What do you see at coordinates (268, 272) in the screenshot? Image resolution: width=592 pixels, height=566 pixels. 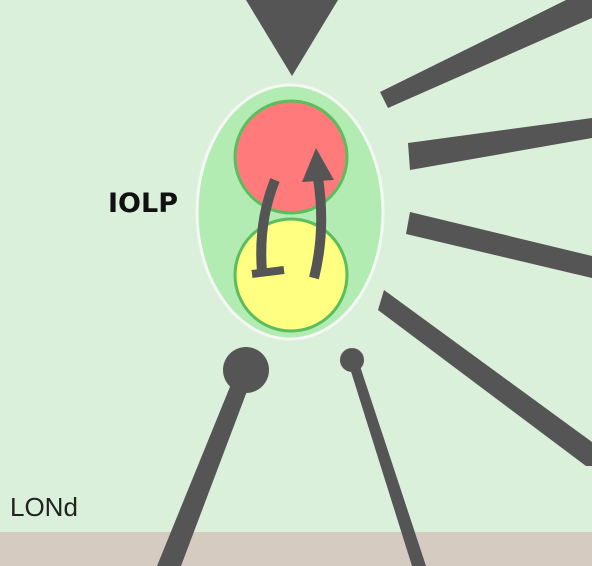 I see `inhibition-tbar-head` at bounding box center [268, 272].